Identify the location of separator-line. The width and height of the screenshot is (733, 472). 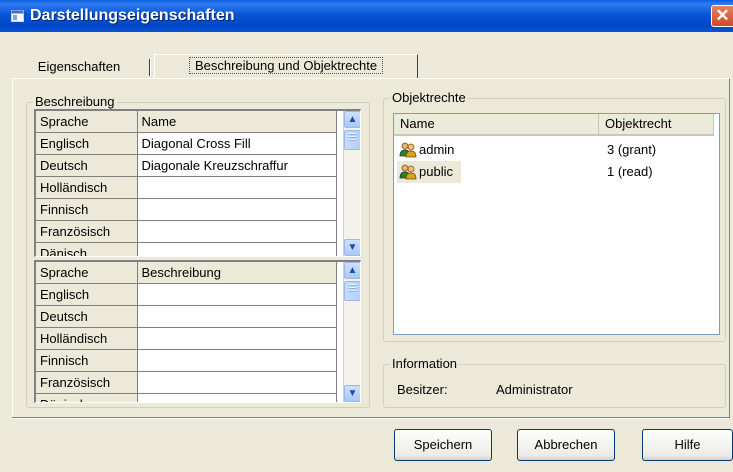
(371, 418).